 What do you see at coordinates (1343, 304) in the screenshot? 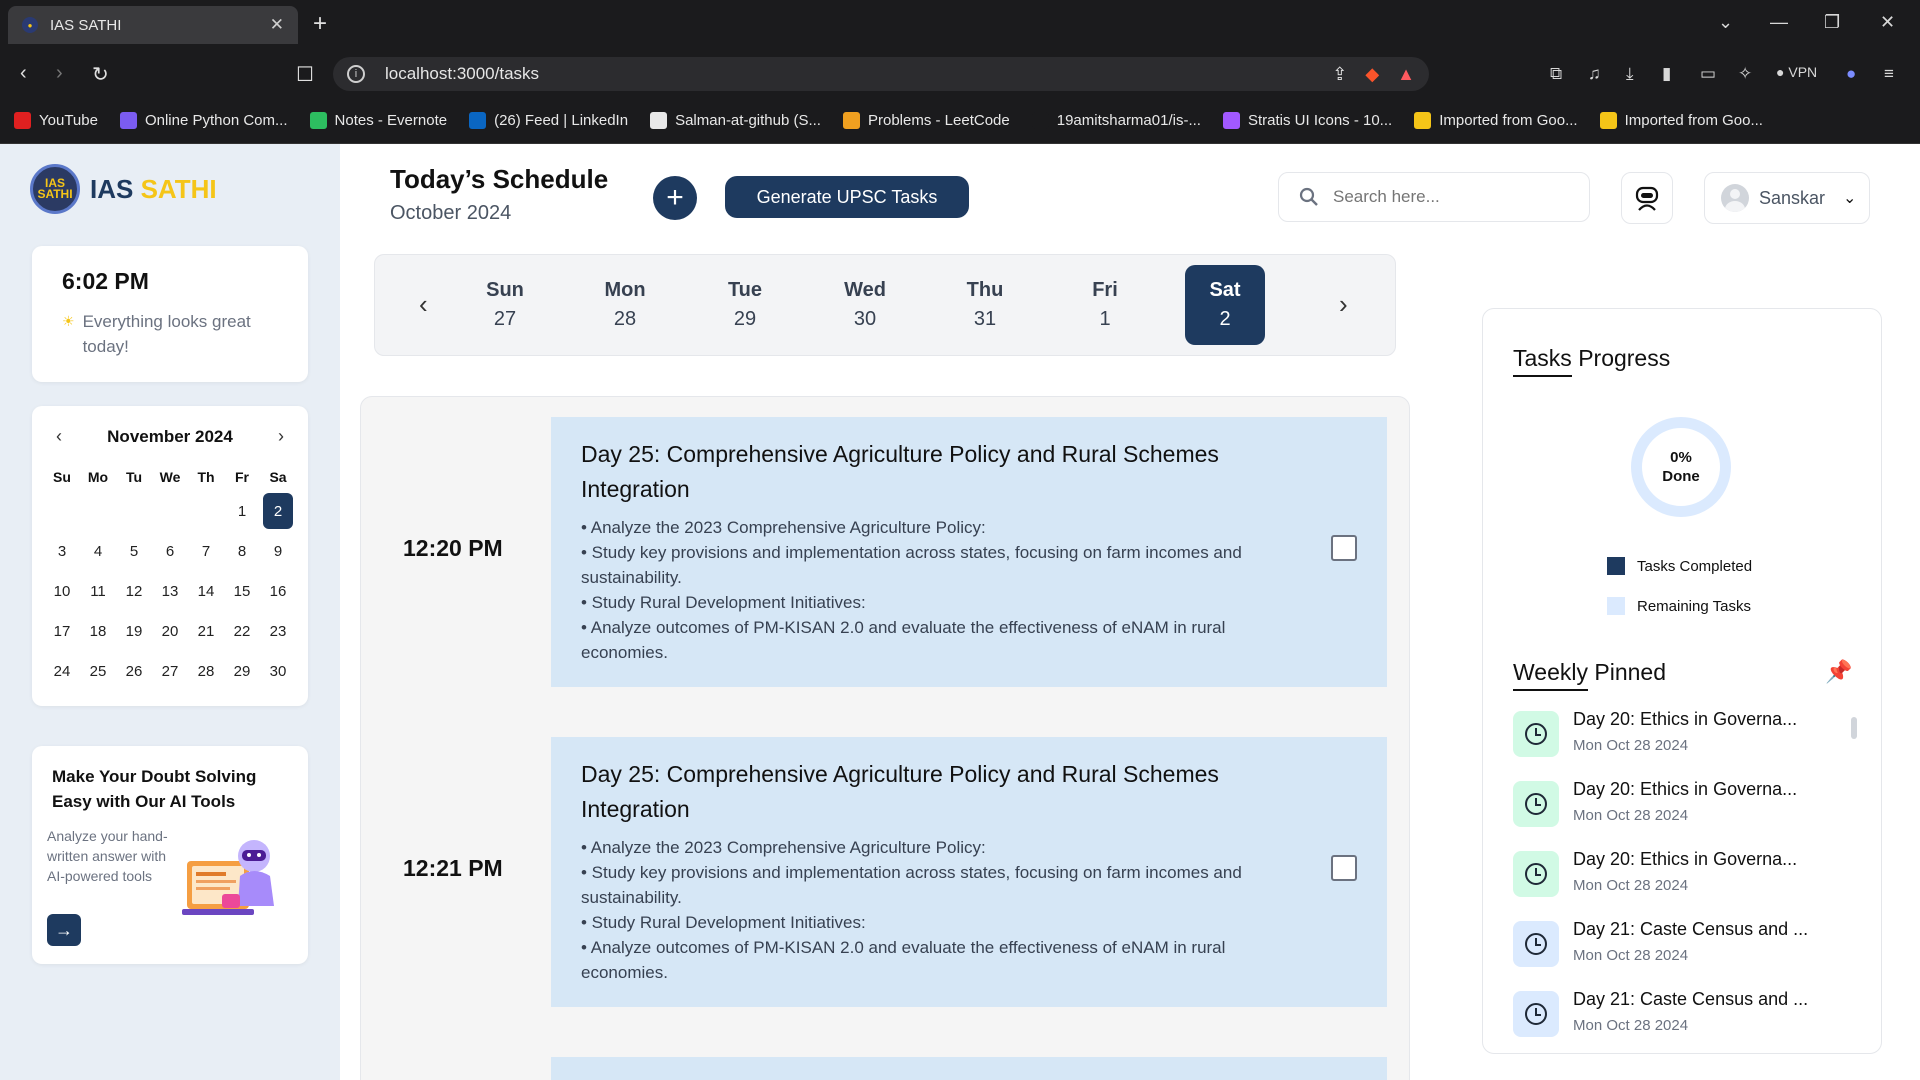
I see `next-week-icon: ›` at bounding box center [1343, 304].